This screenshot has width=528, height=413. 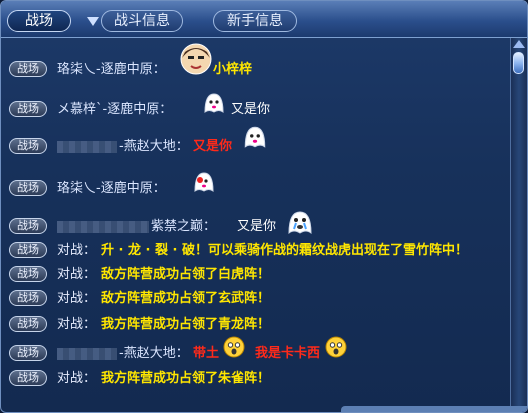 I want to click on sender-name: メ慕梓`-逐鹿中原：, so click(x=114, y=110).